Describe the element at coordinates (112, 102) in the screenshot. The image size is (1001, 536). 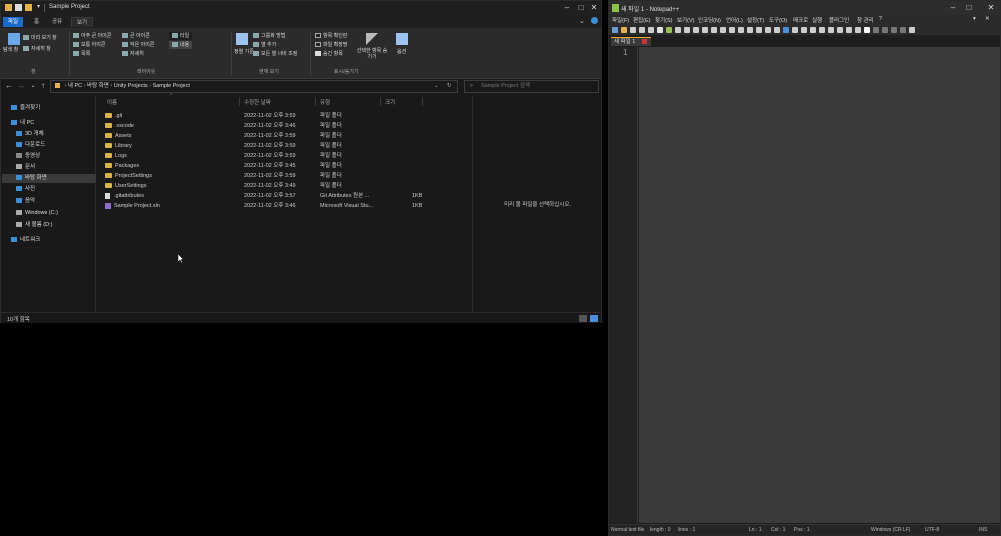
I see `column-header-name: 이름` at that location.